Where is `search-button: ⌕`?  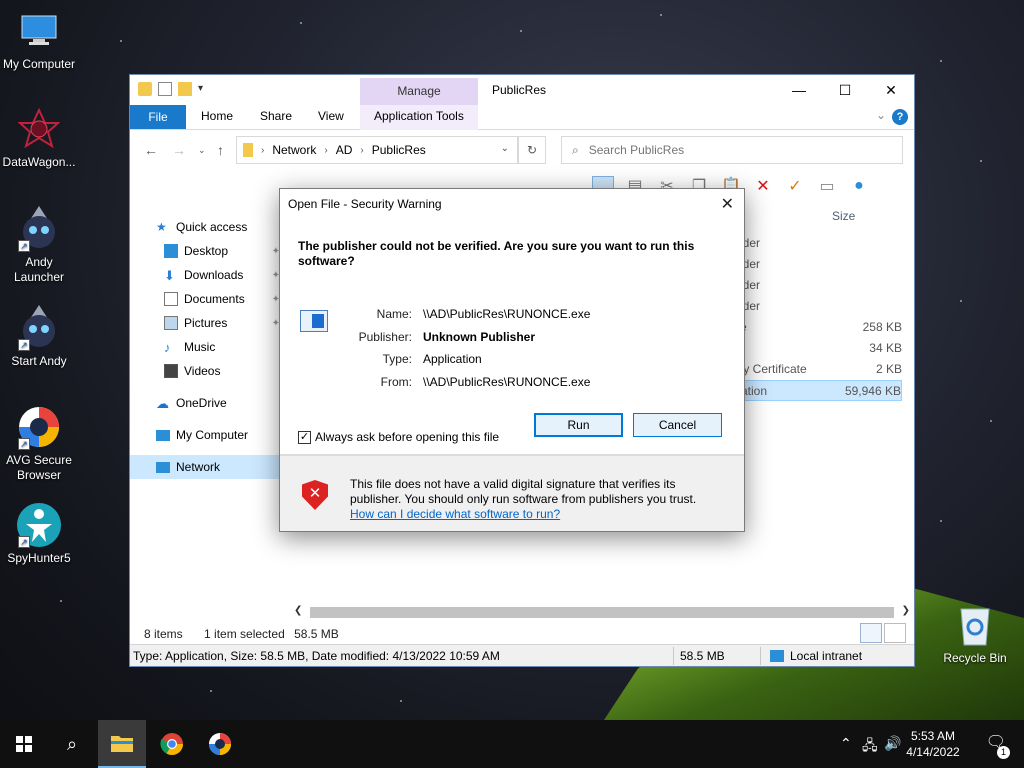
search-button: ⌕ is located at coordinates (72, 744).